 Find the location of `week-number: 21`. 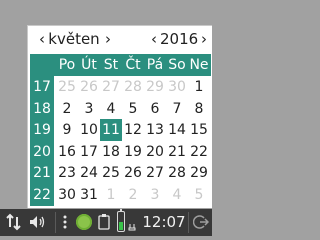

week-number: 21 is located at coordinates (42, 173).